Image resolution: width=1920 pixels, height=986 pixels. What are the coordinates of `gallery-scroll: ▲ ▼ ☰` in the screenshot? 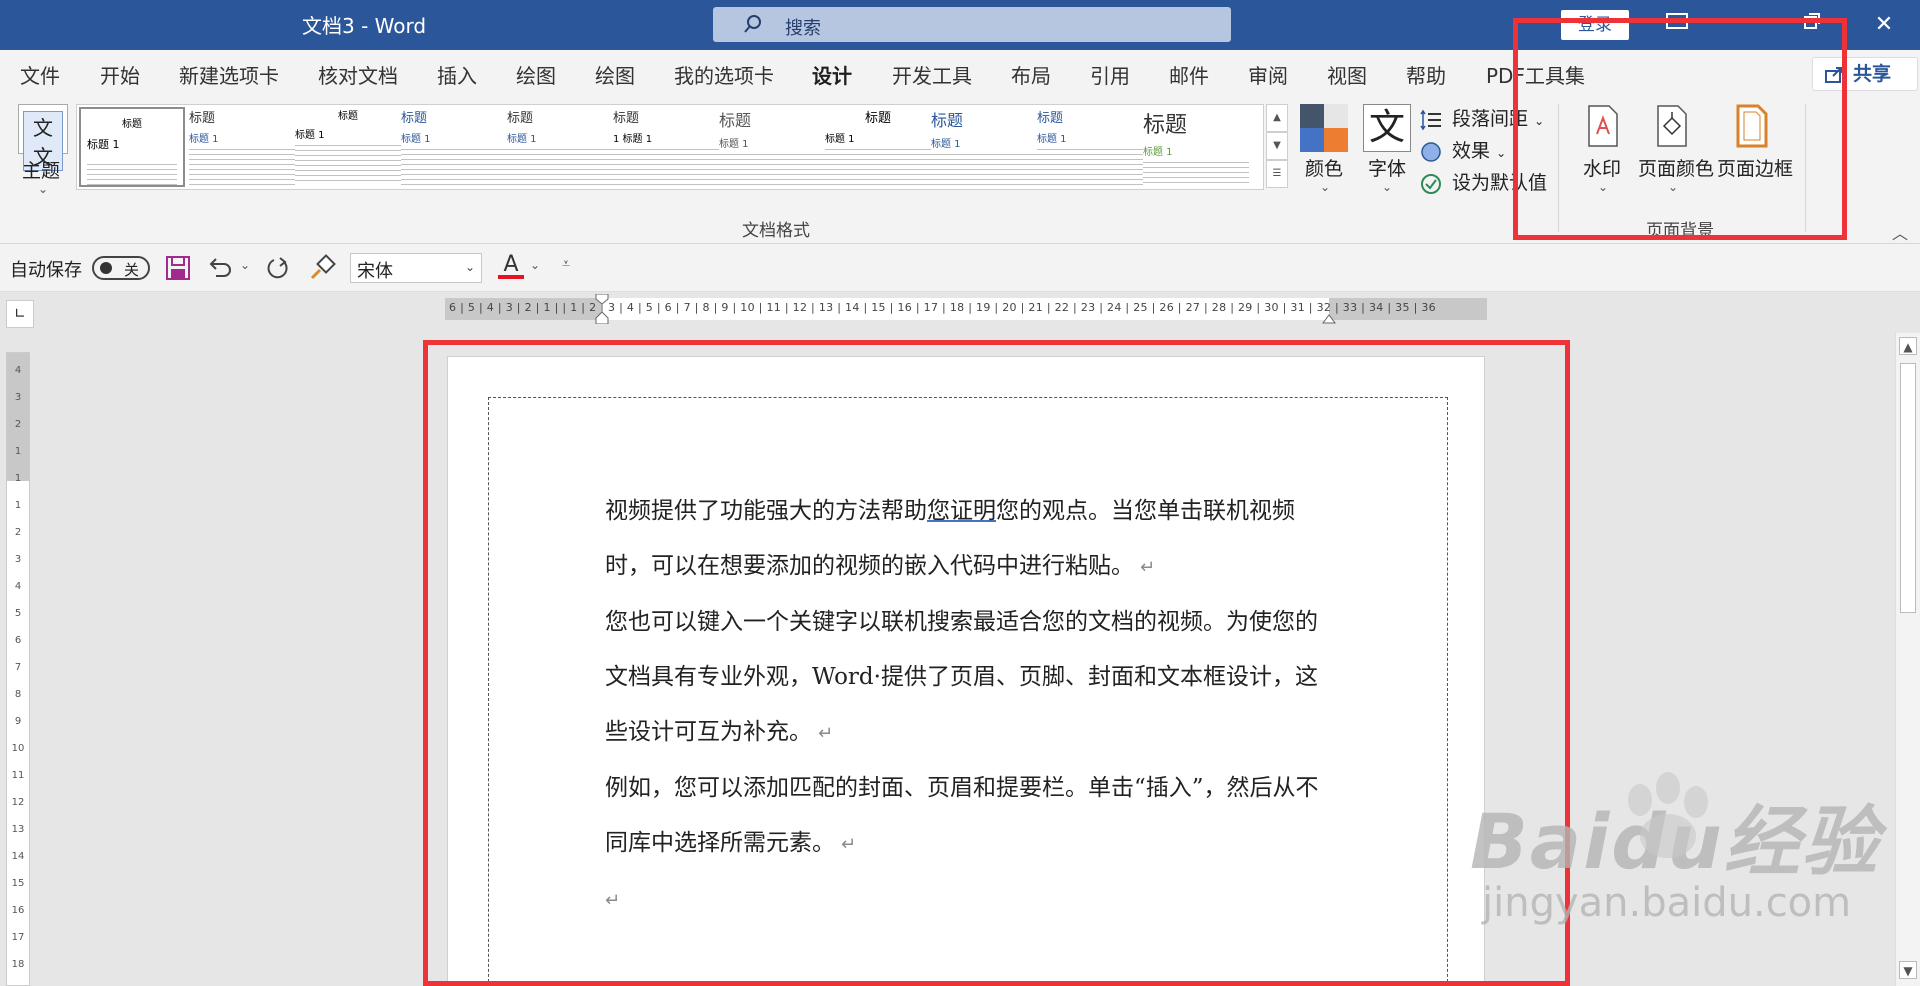 It's located at (1277, 147).